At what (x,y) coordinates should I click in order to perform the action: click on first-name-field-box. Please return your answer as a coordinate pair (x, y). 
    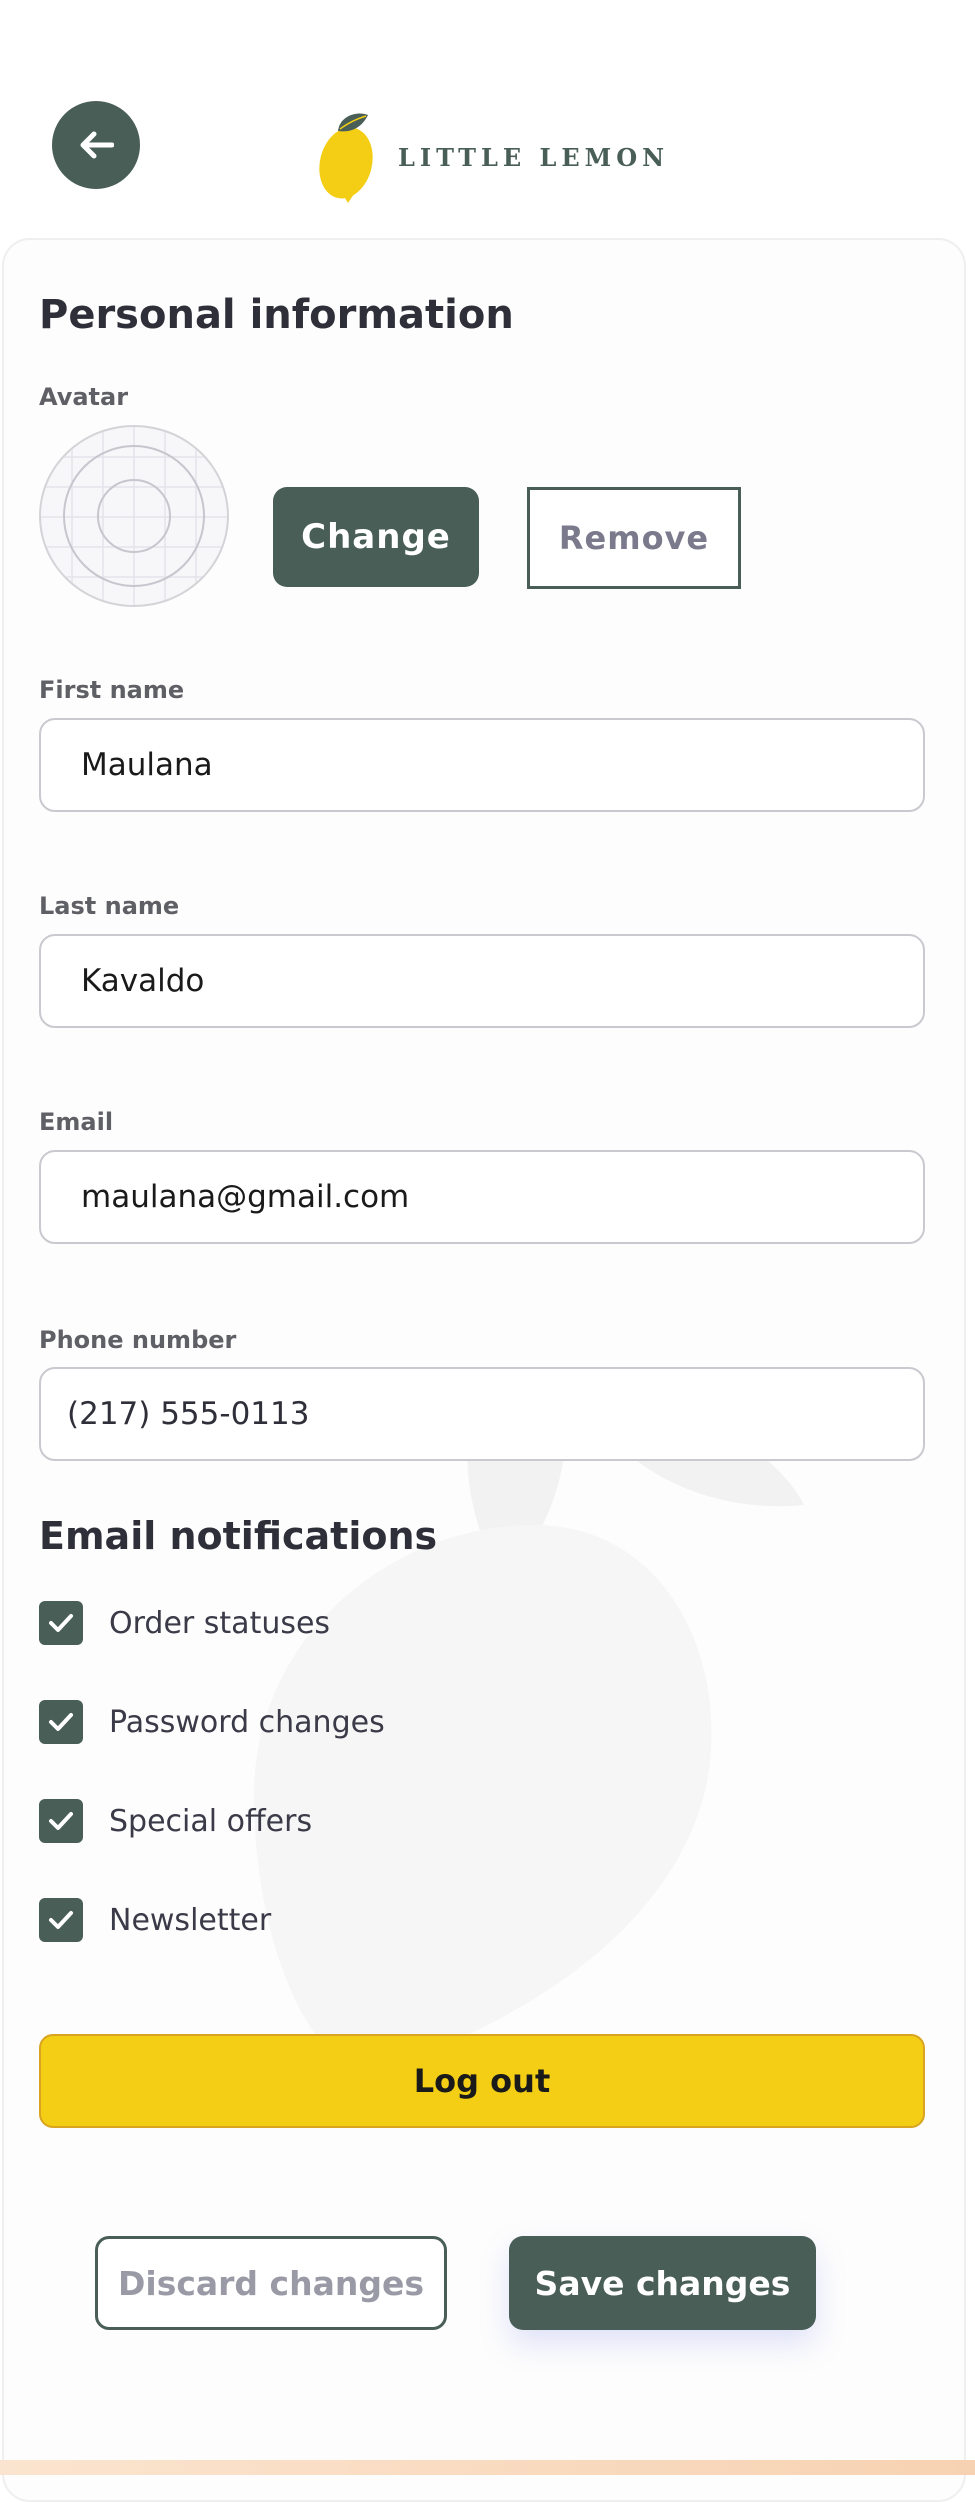
    Looking at the image, I should click on (482, 765).